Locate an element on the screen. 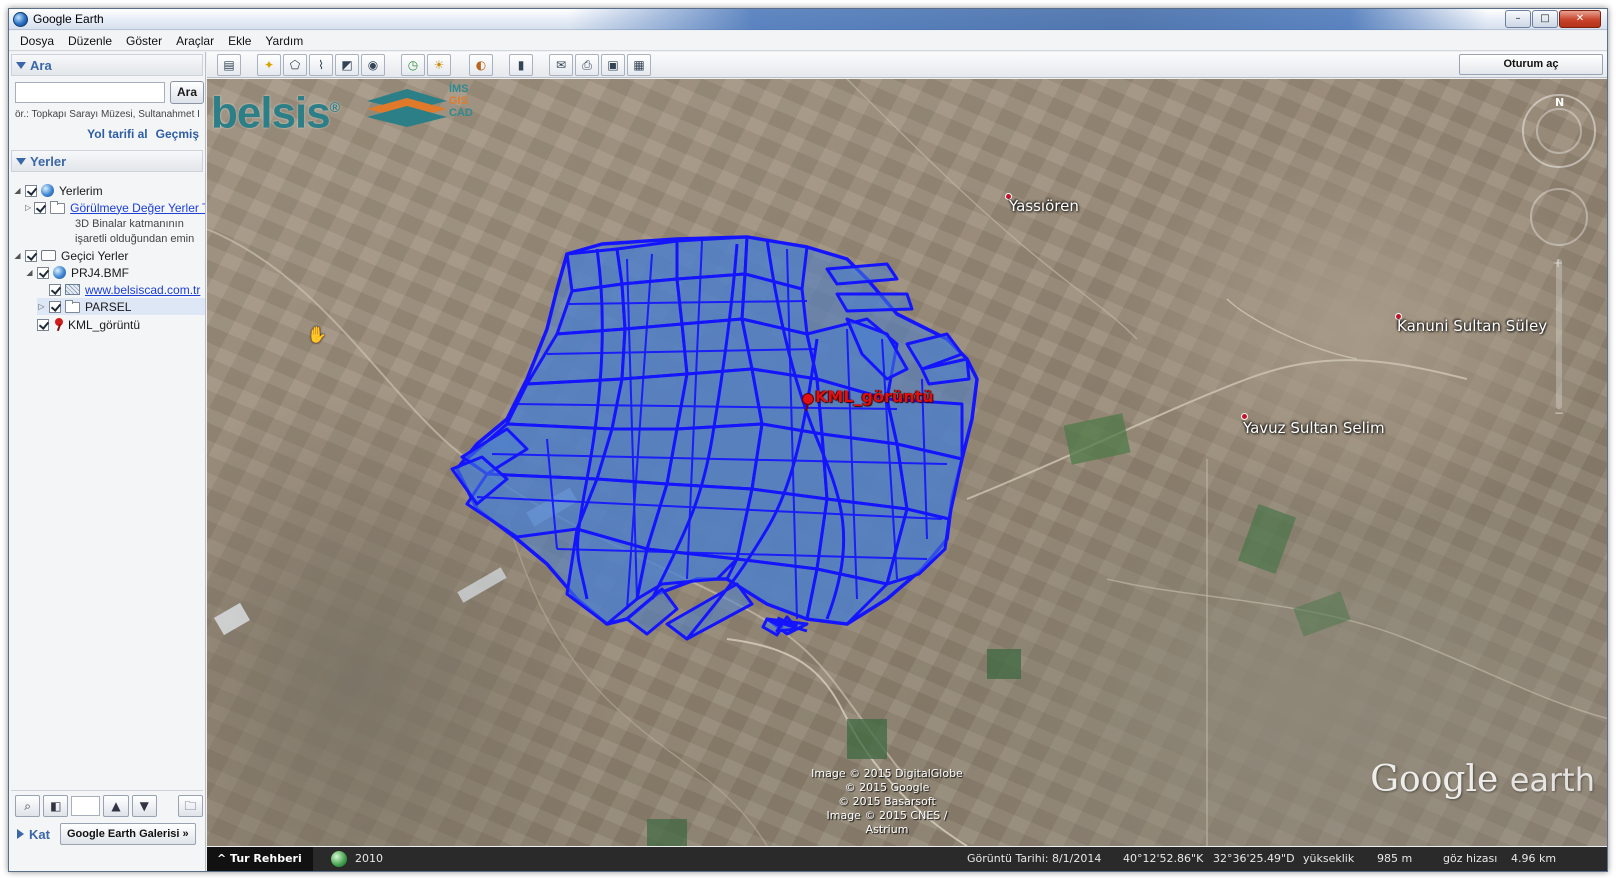 This screenshot has height=878, width=1616. directions-link: Yol tarifi al is located at coordinates (117, 134).